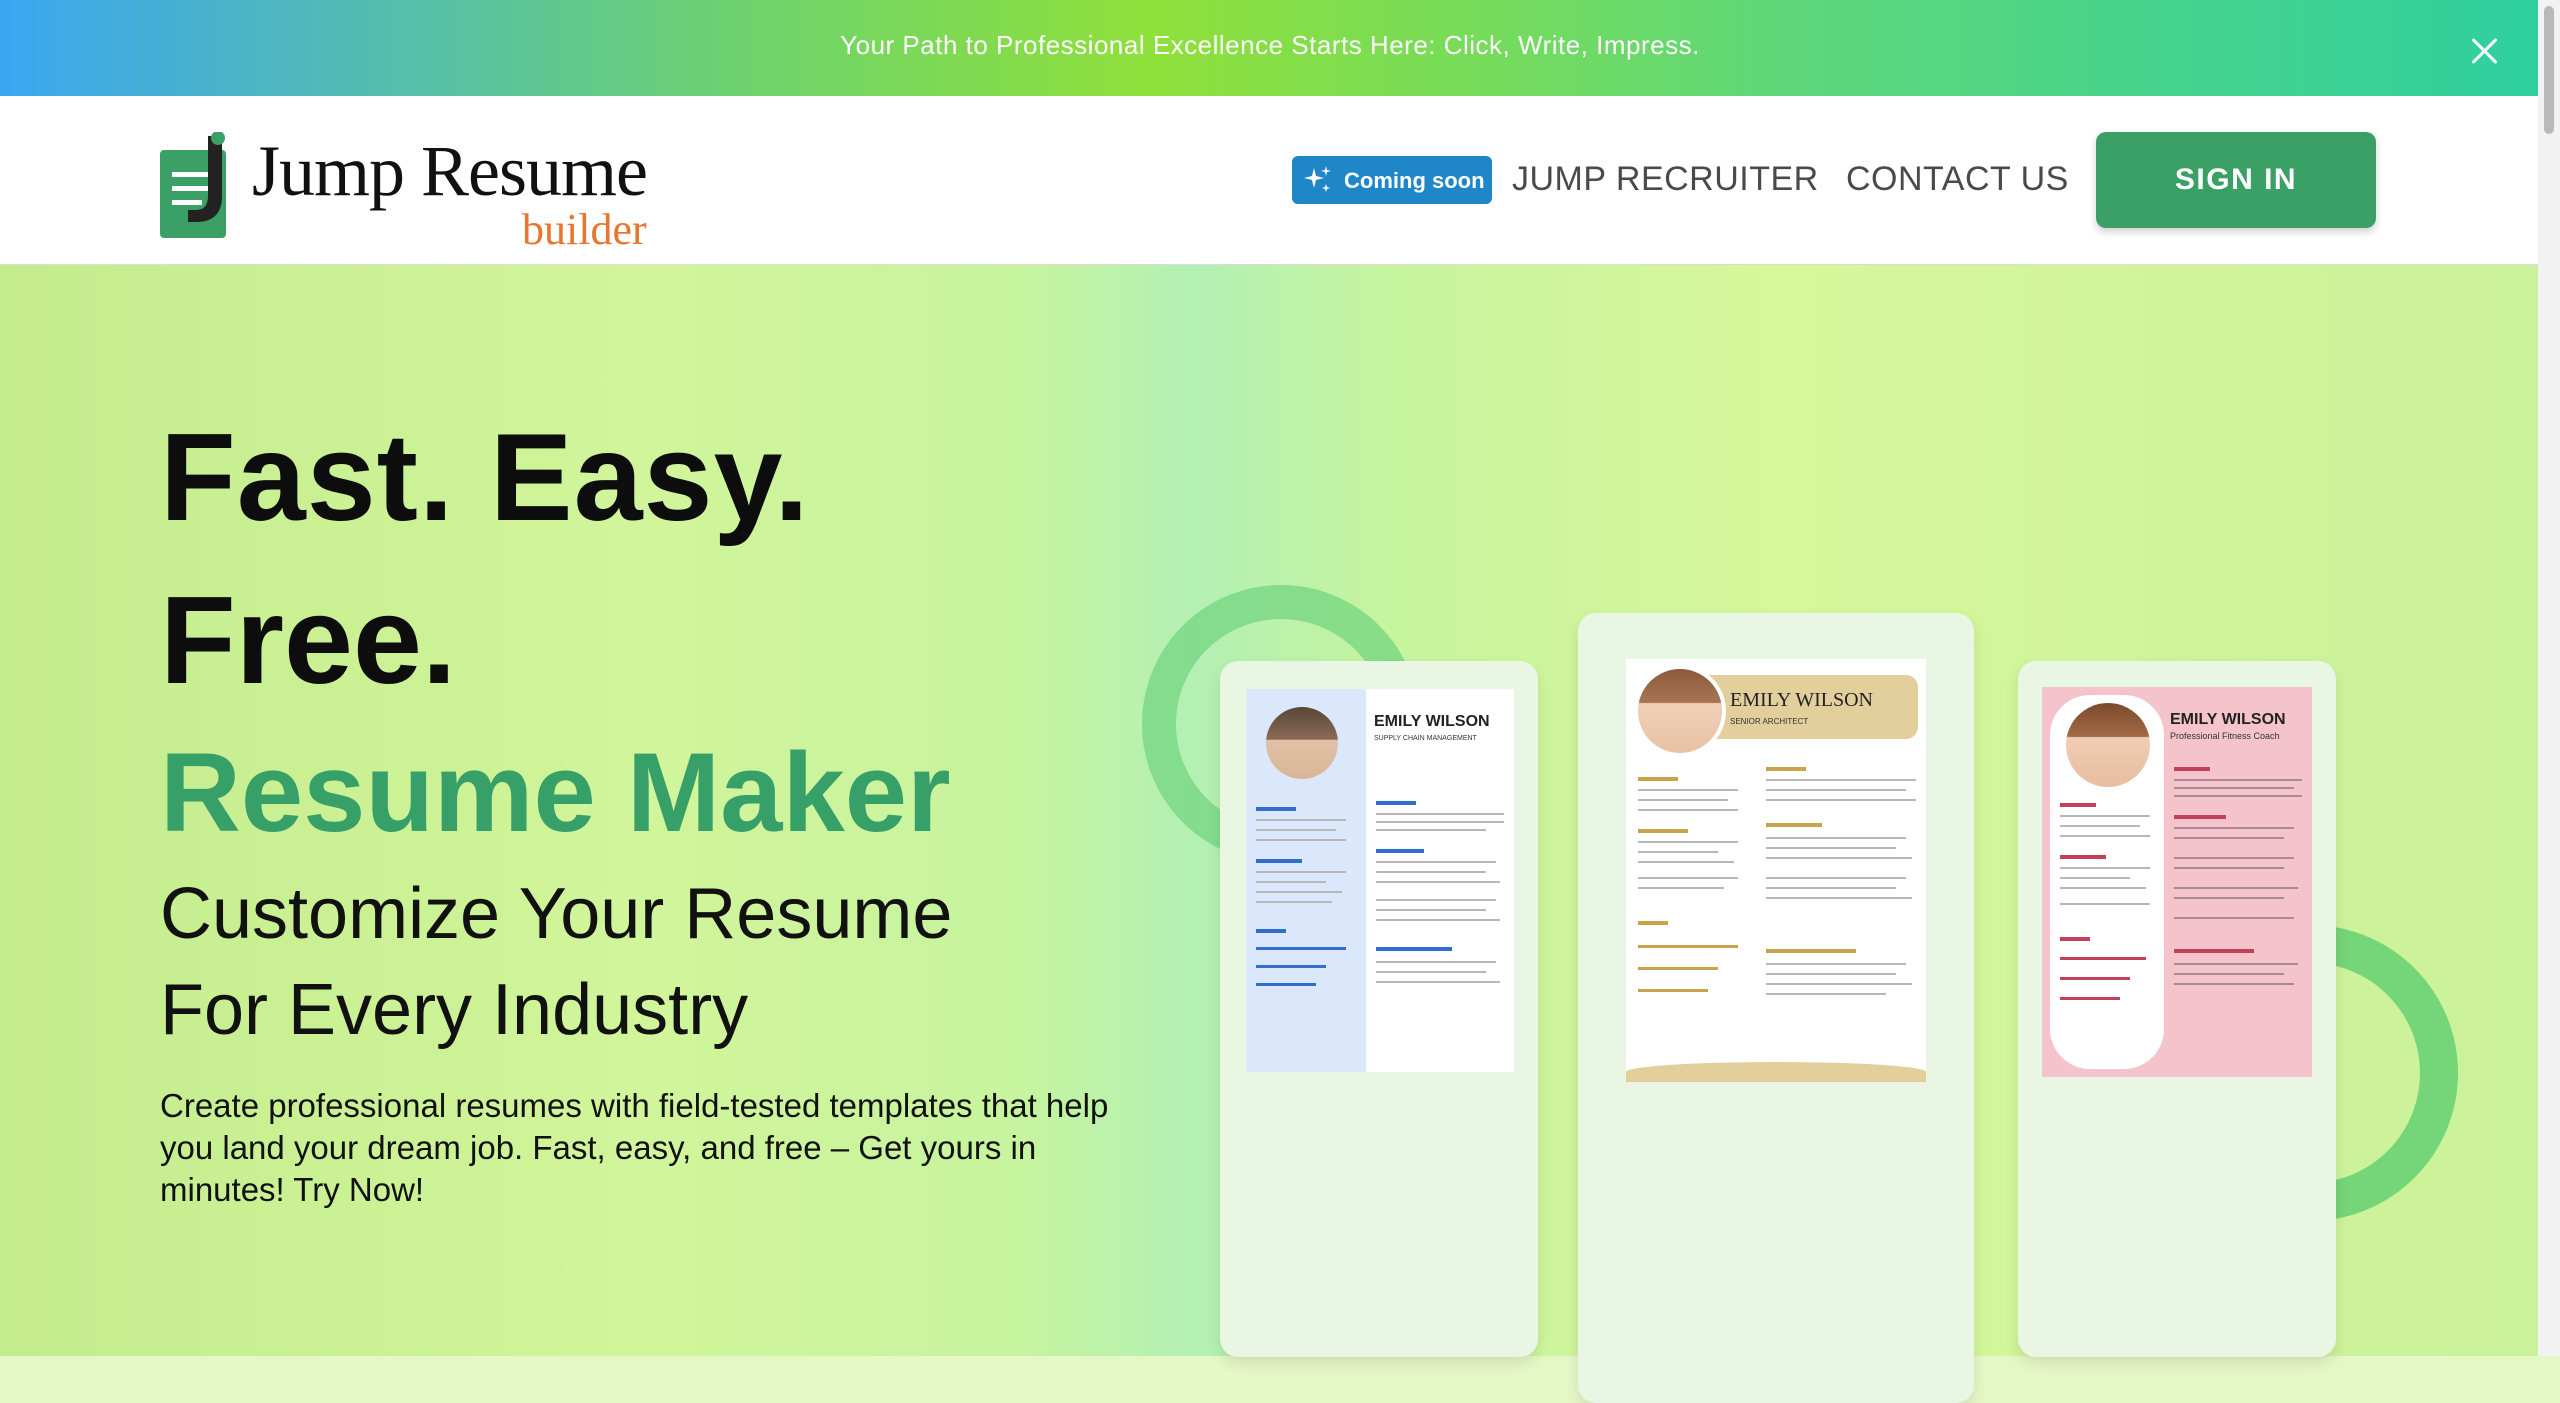 The height and width of the screenshot is (1403, 2560). What do you see at coordinates (556, 914) in the screenshot?
I see `hero-subheading-1: Customize Your Resume` at bounding box center [556, 914].